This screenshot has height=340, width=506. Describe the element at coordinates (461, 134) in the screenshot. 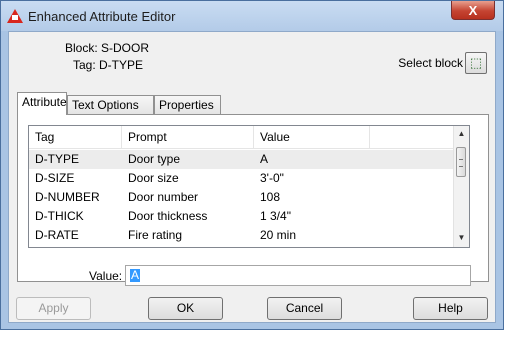

I see `scroll-up-icon: ▲` at that location.